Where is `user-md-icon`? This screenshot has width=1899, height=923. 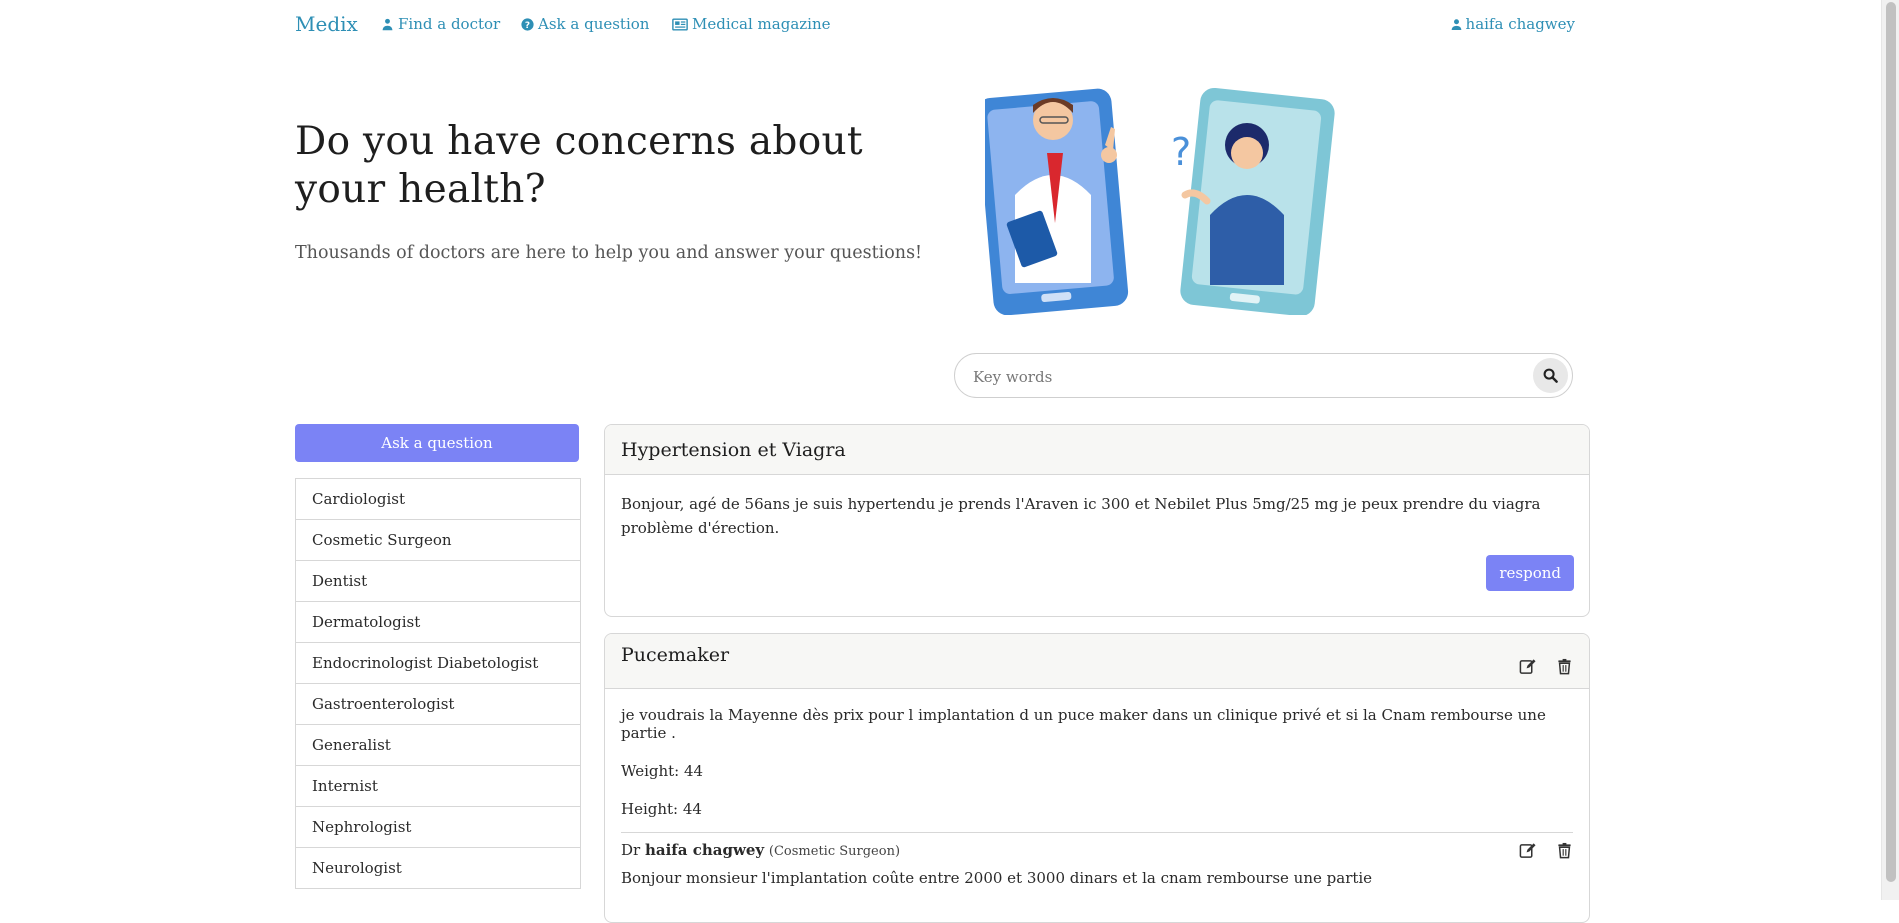 user-md-icon is located at coordinates (387, 24).